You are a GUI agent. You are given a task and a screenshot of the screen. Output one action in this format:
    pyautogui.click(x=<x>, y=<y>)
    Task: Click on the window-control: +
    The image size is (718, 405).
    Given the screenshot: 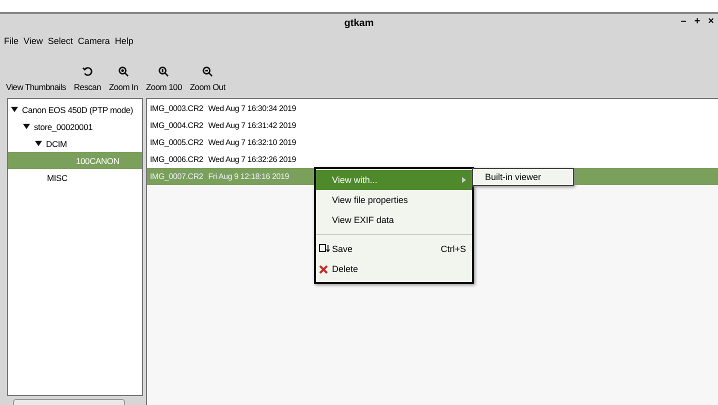 What is the action you would take?
    pyautogui.click(x=697, y=21)
    